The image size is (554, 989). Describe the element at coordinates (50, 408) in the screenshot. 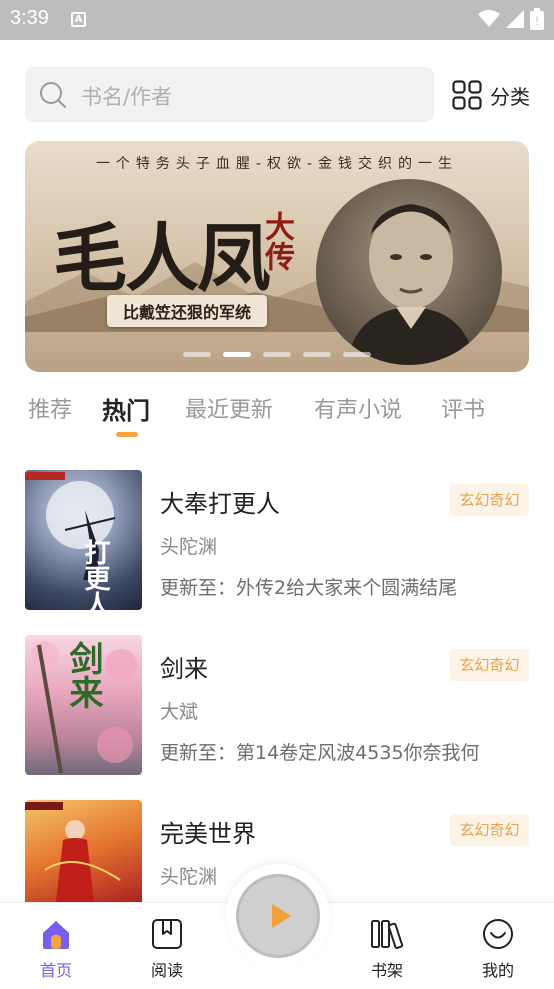

I see `tab-recommend: 推荐` at that location.